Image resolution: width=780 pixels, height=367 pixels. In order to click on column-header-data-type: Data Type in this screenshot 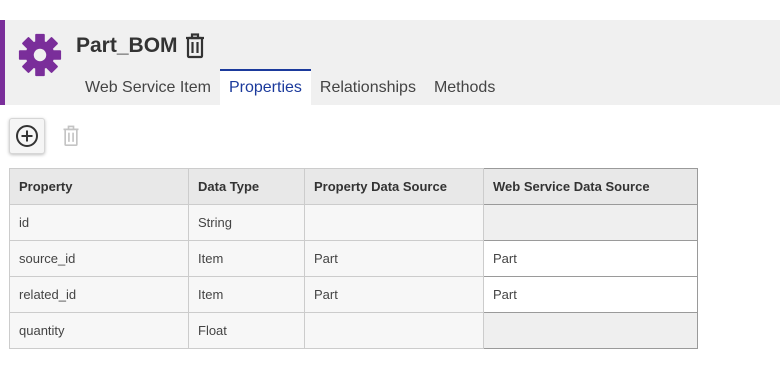, I will do `click(246, 186)`.